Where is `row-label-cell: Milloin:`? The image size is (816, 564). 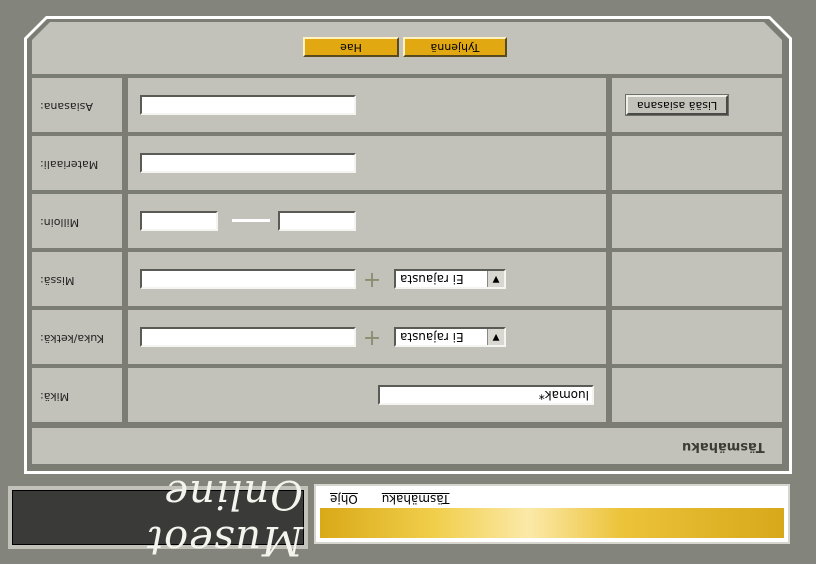
row-label-cell: Milloin: is located at coordinates (77, 221).